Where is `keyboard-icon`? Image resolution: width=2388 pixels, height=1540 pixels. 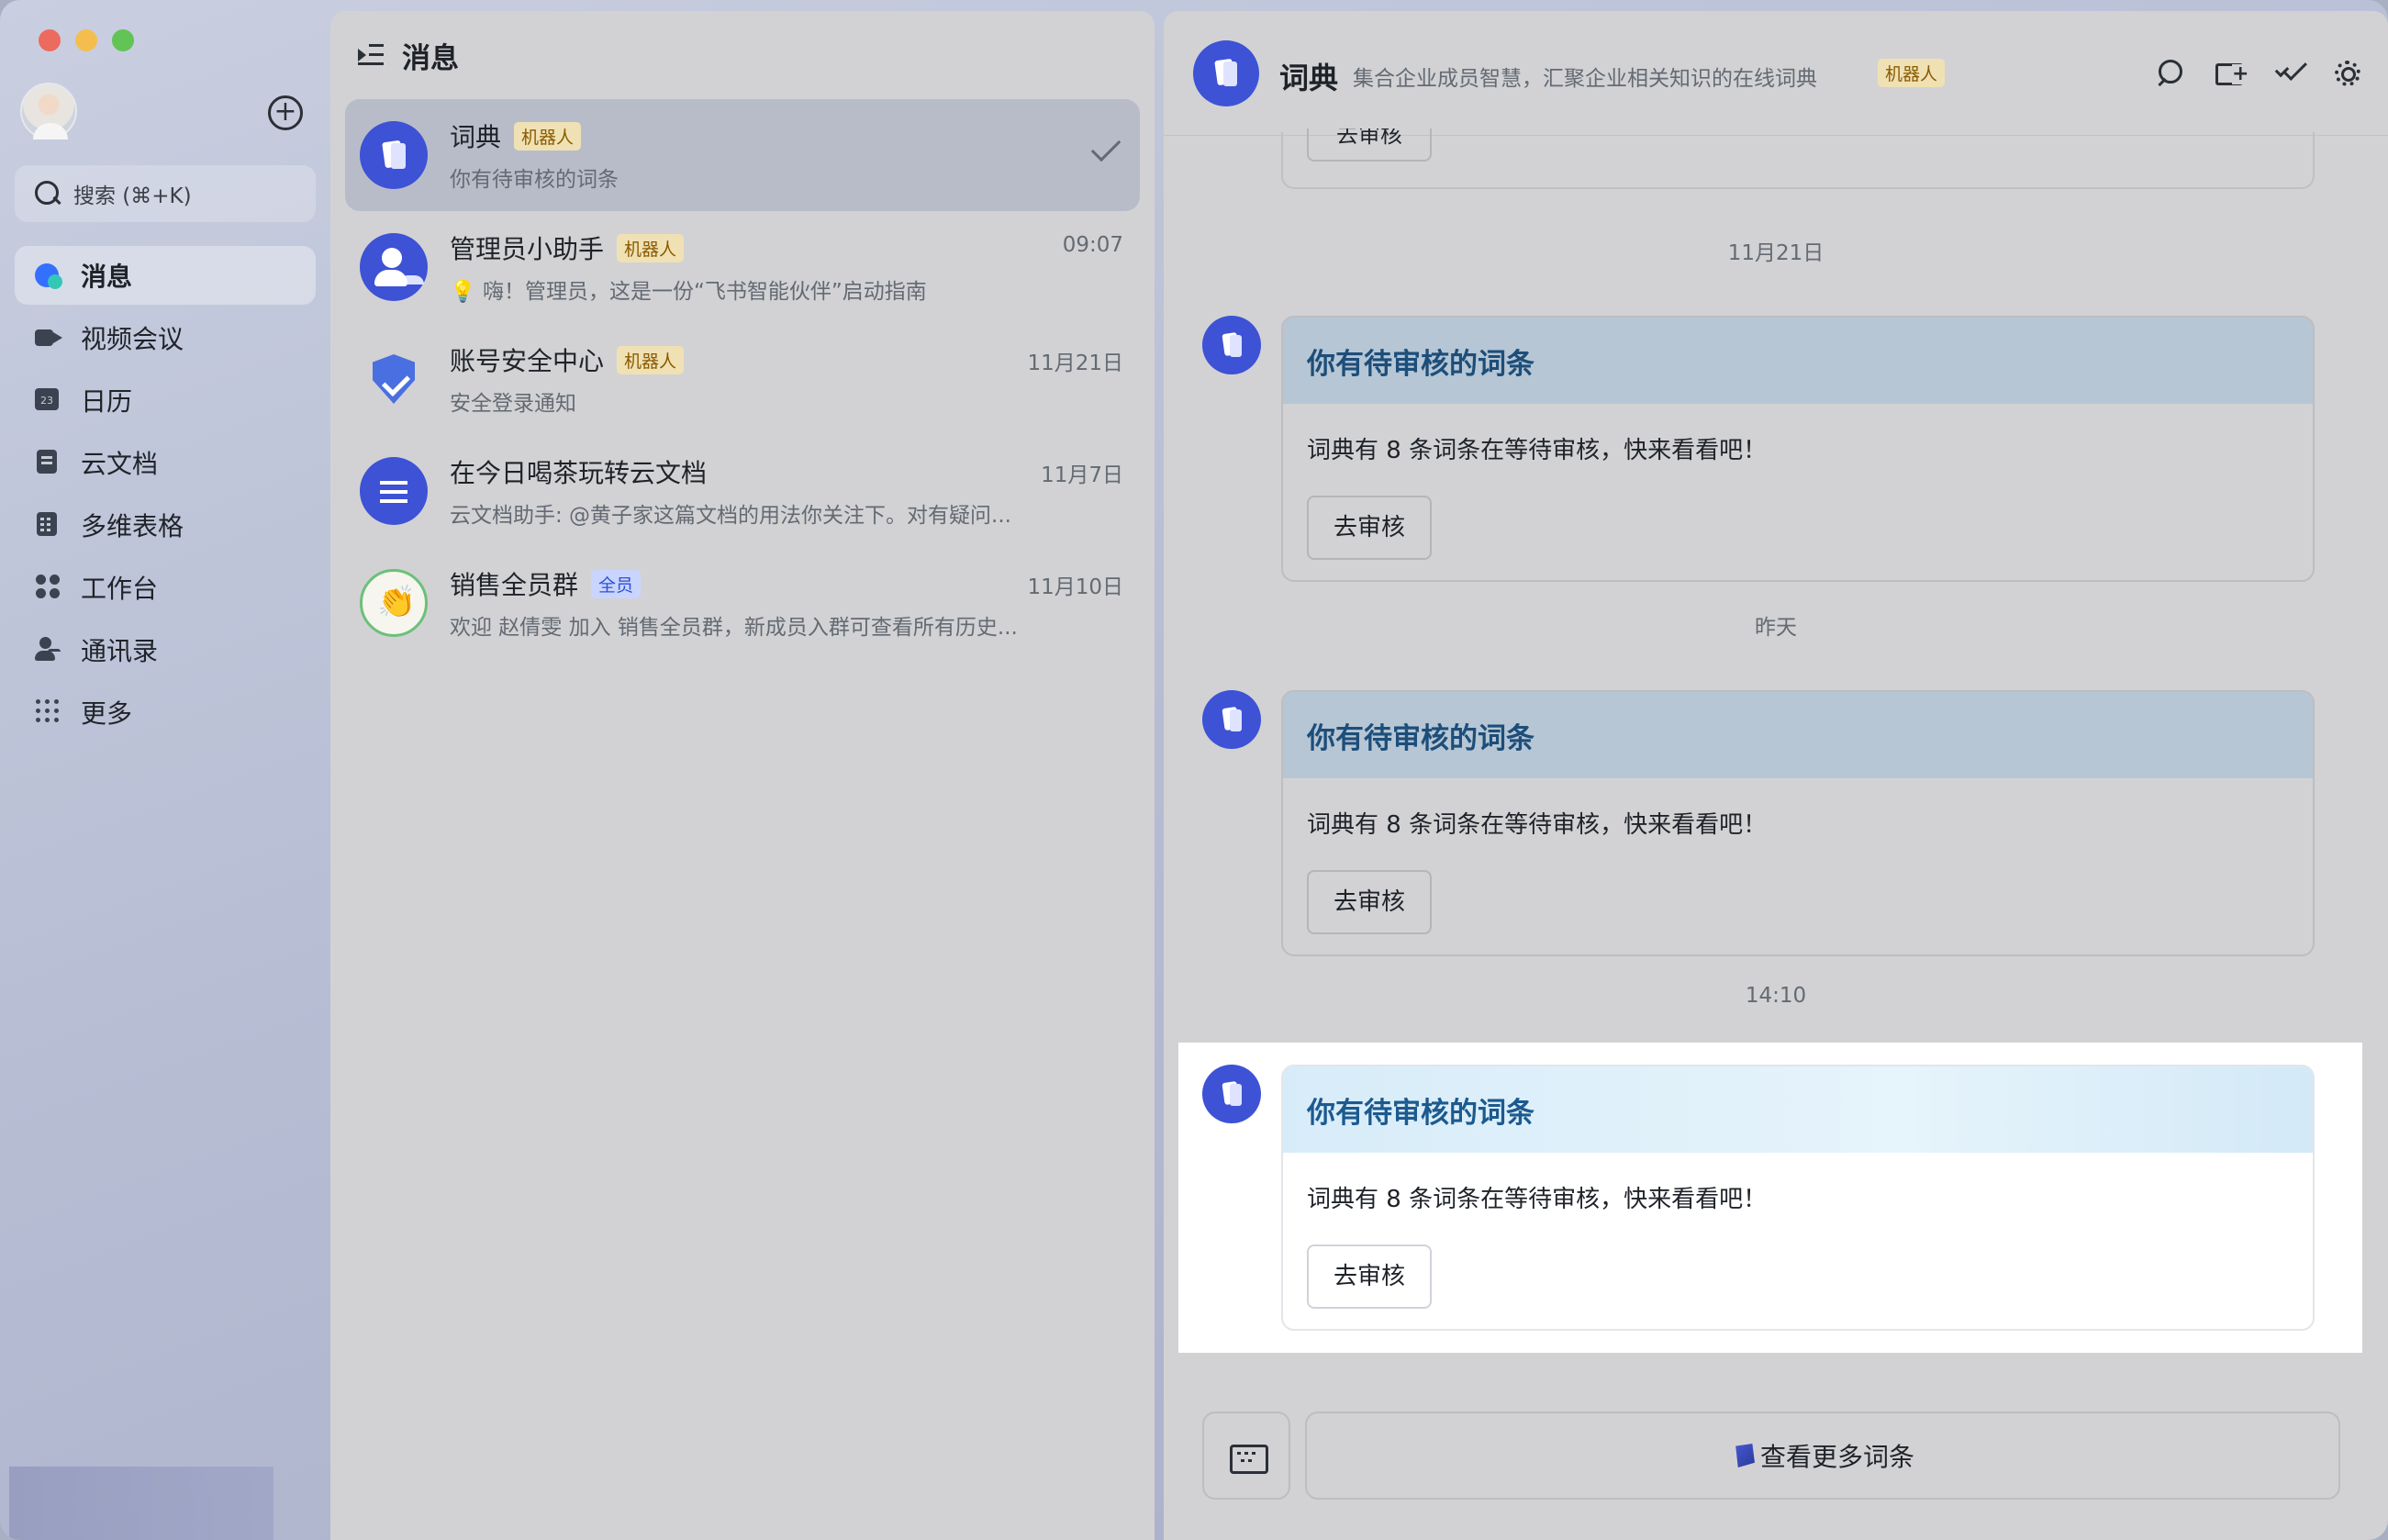 keyboard-icon is located at coordinates (1246, 1456).